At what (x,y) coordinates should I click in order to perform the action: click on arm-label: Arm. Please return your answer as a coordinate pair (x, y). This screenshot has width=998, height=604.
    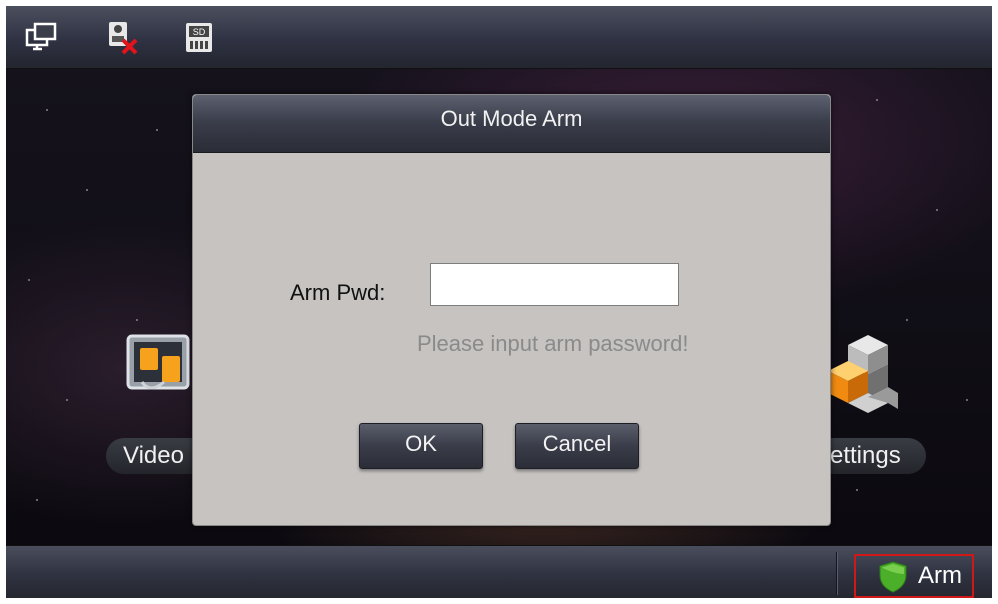
    Looking at the image, I should click on (940, 575).